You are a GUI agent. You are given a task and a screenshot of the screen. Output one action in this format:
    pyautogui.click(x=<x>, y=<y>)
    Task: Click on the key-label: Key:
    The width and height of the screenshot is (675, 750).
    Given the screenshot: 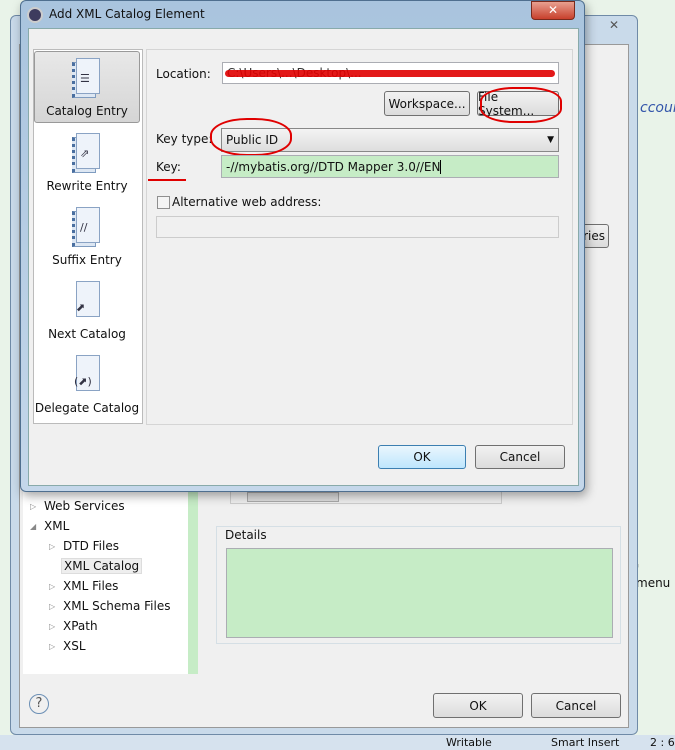 What is the action you would take?
    pyautogui.click(x=168, y=167)
    